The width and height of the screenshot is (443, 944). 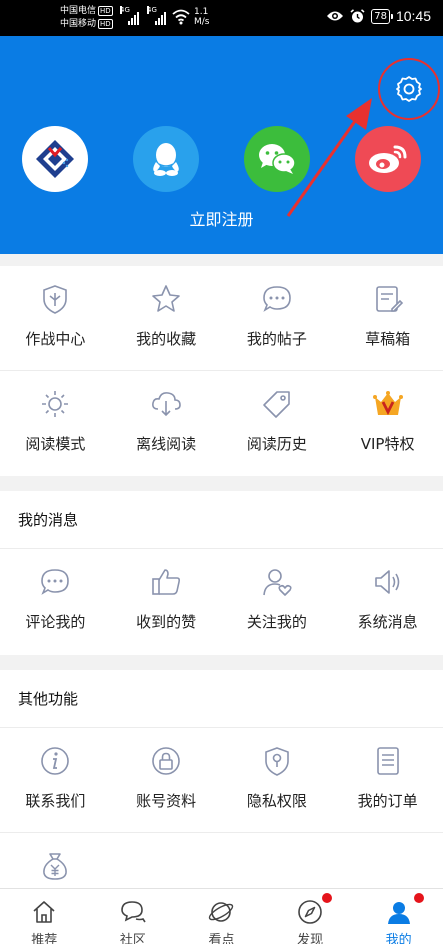 What do you see at coordinates (277, 780) in the screenshot?
I see `privacy-permissions-item: 隐私权限` at bounding box center [277, 780].